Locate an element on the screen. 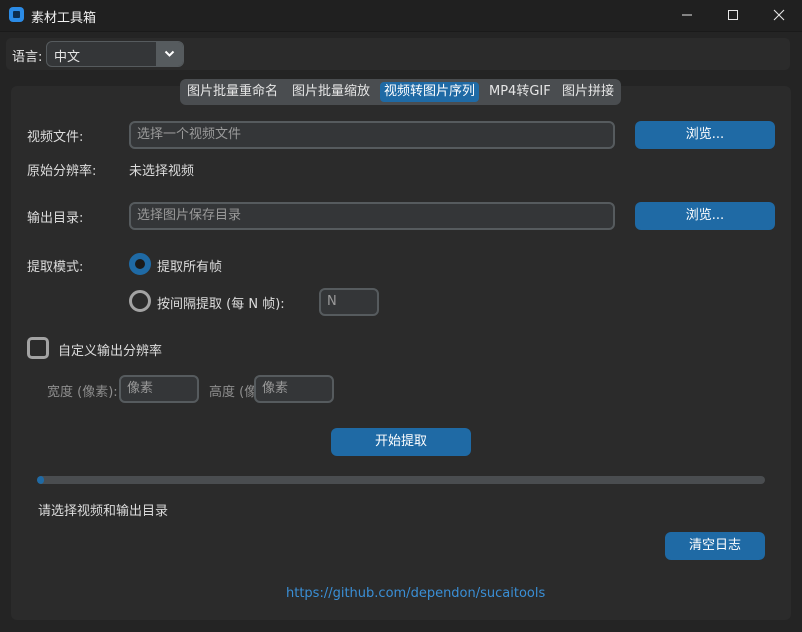  tab-bar: 图片批量重命名 图片批量缩放 视频转图片序列 MP4转GIF 图片拼接 is located at coordinates (400, 92).